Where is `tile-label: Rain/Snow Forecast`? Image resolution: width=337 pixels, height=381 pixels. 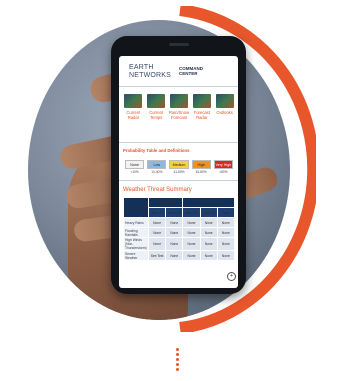
tile-label: Rain/Snow Forecast is located at coordinates (179, 115).